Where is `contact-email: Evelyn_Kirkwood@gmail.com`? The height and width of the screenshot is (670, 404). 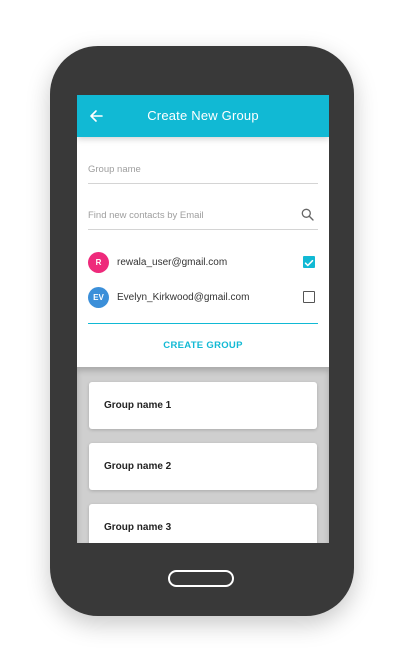 contact-email: Evelyn_Kirkwood@gmail.com is located at coordinates (183, 297).